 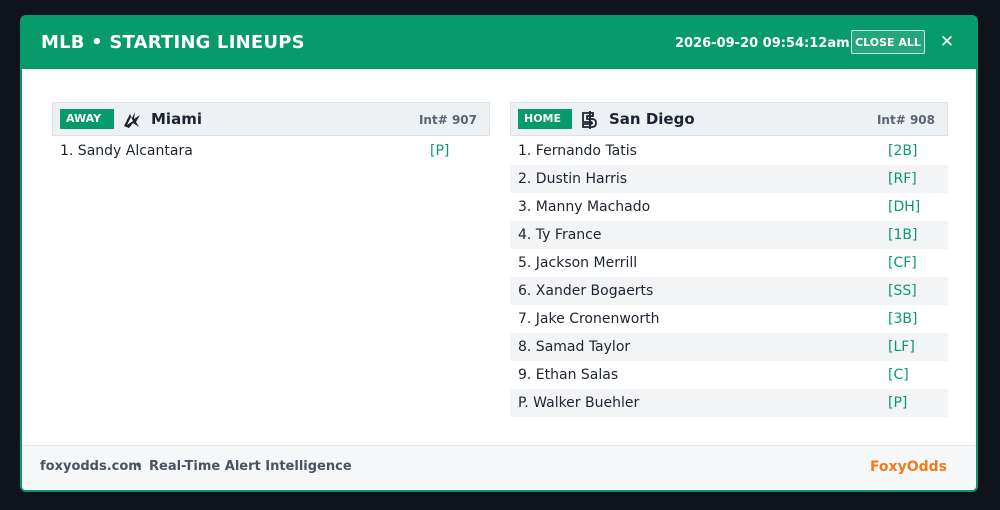 I want to click on away-int-number: Int# 907, so click(x=447, y=120).